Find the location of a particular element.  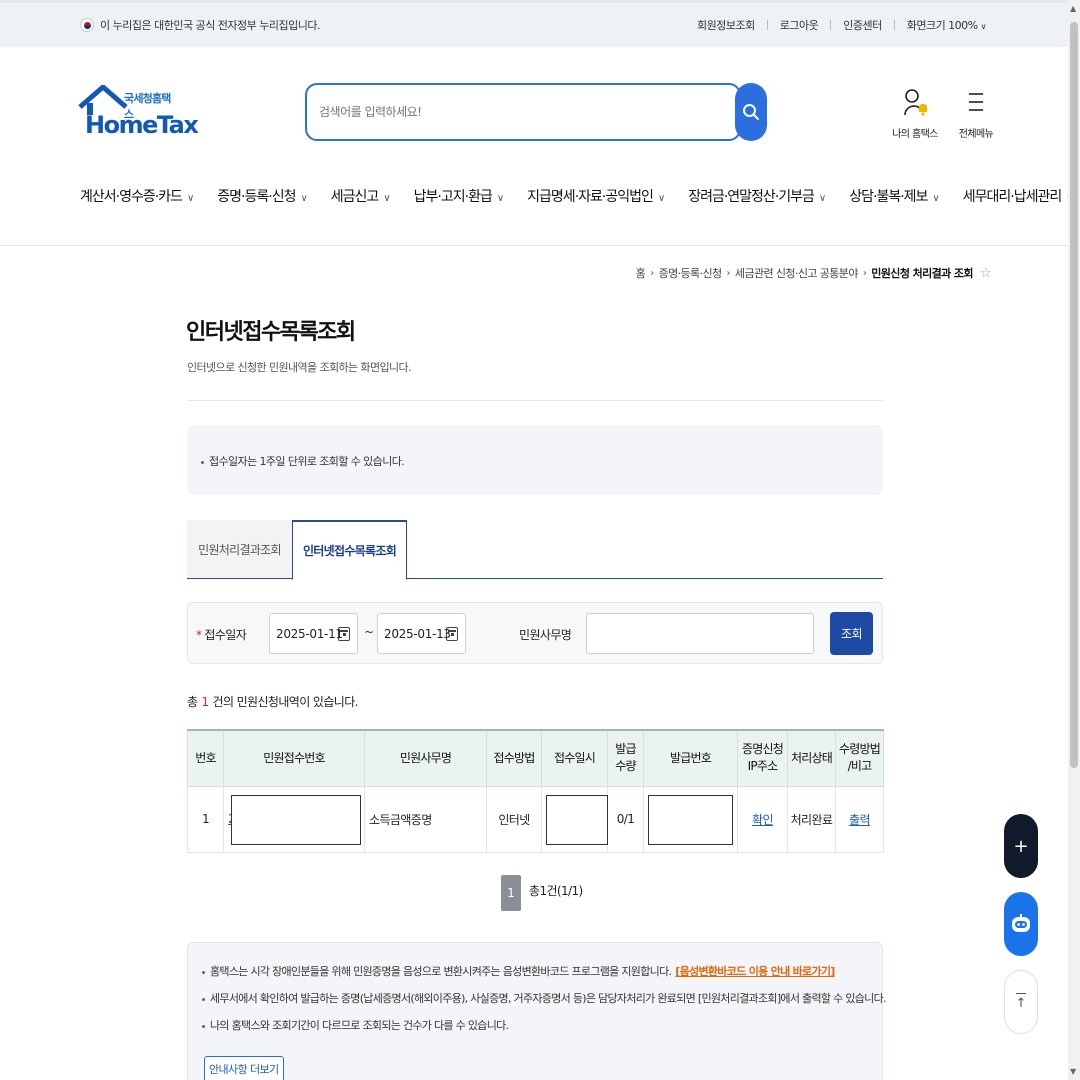

gnb-item-statements: 지급명세·자료·공익법인 ∨ is located at coordinates (596, 196).